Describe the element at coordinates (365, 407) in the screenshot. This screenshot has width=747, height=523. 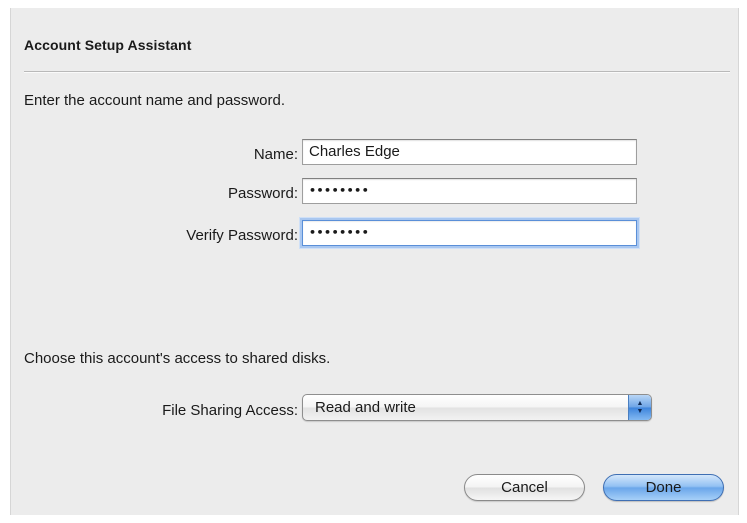
I see `file-sharing-selected-value: Read and write` at that location.